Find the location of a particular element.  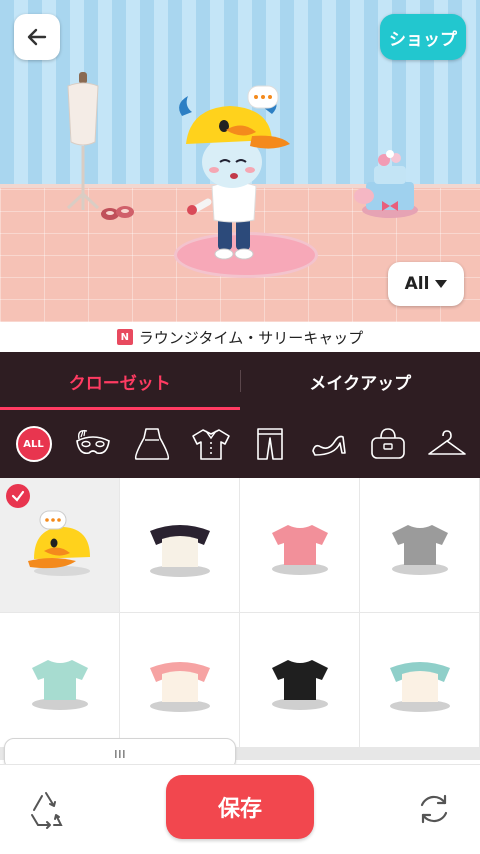

mask-icon is located at coordinates (92, 442).